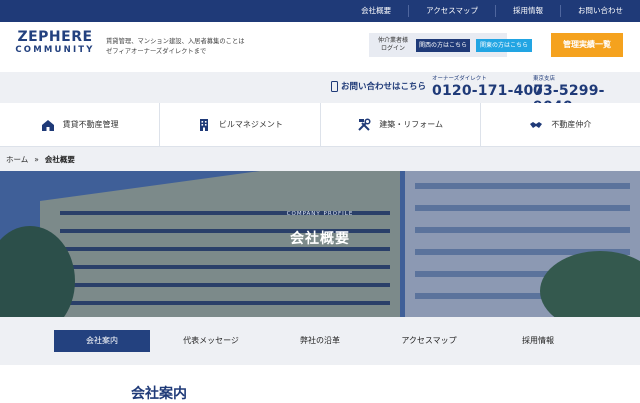 The image size is (640, 403). Describe the element at coordinates (587, 45) in the screenshot. I see `management-results-button: 管理実績一覧` at that location.